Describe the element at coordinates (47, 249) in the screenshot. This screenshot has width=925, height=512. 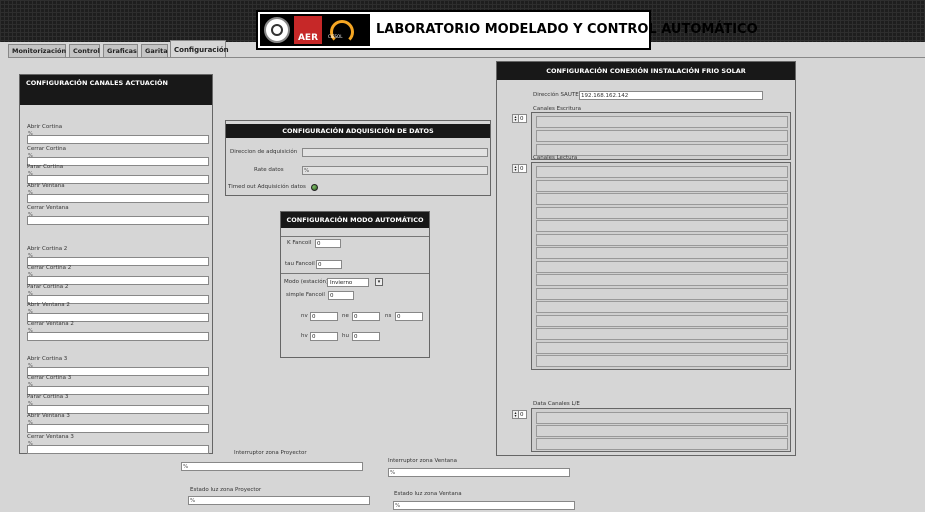
I see `actuacion-field-label: Abrir Cortina 2` at that location.